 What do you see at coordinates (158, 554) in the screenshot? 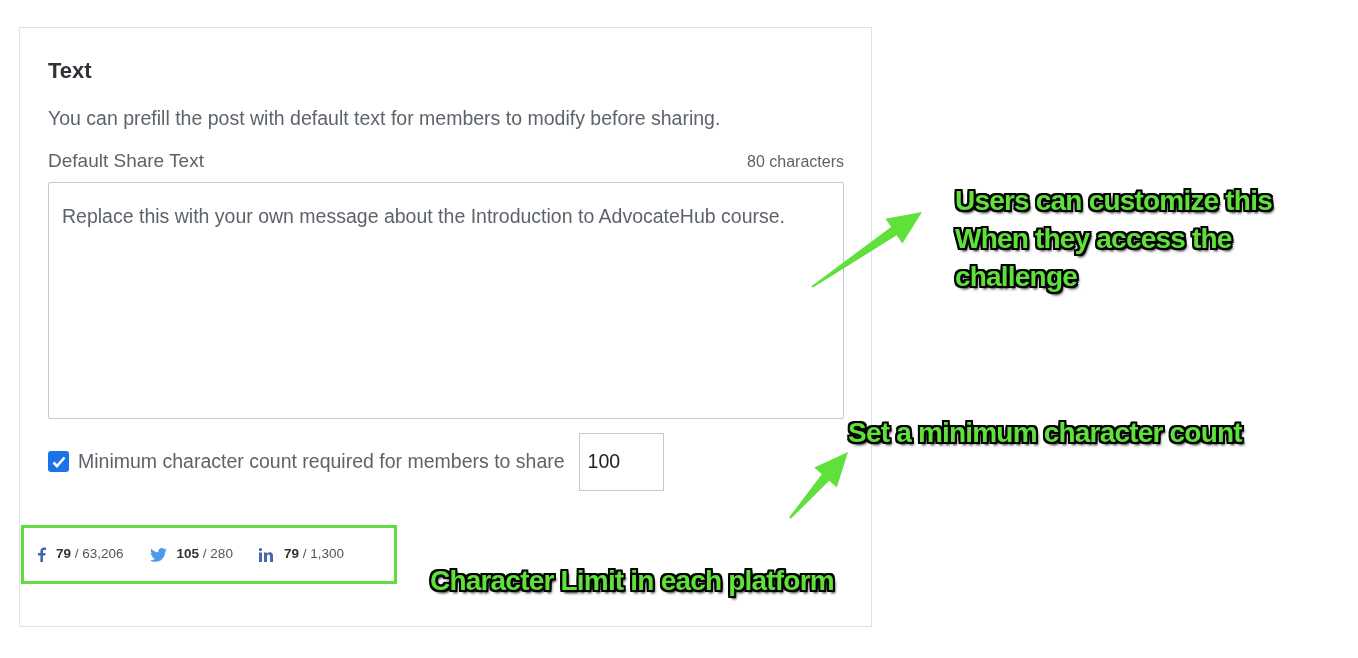
I see `bird-icon` at bounding box center [158, 554].